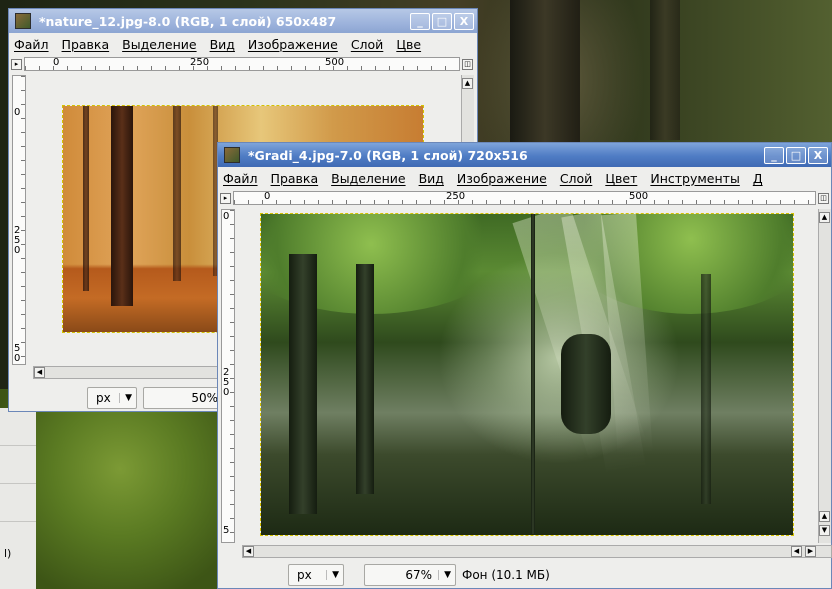 The height and width of the screenshot is (589, 832). What do you see at coordinates (824, 376) in the screenshot?
I see `vertical-scrollbar: ▲ ▲ ▼` at bounding box center [824, 376].